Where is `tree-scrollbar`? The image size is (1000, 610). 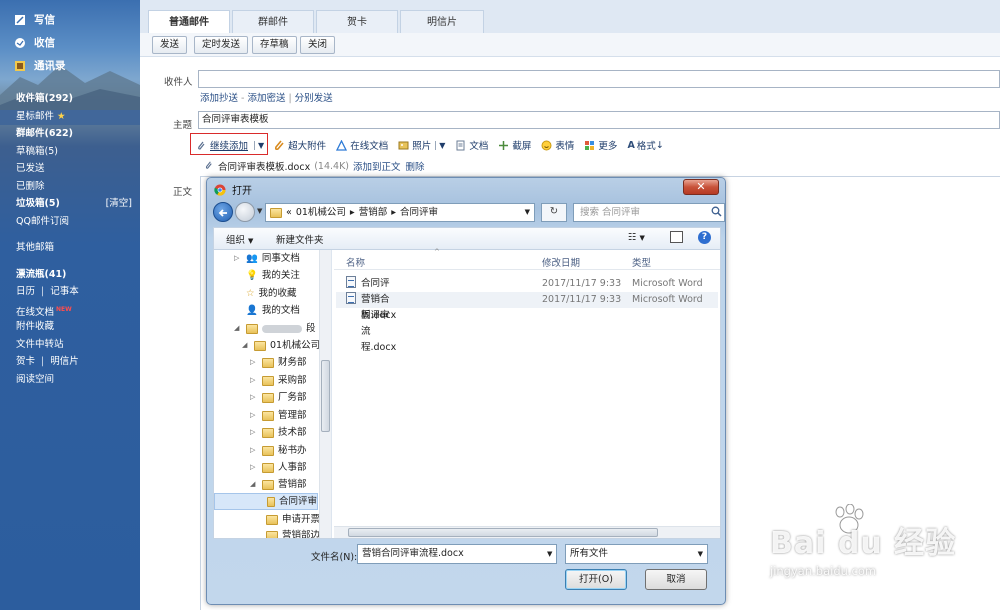
tree-scrollbar is located at coordinates (325, 394).